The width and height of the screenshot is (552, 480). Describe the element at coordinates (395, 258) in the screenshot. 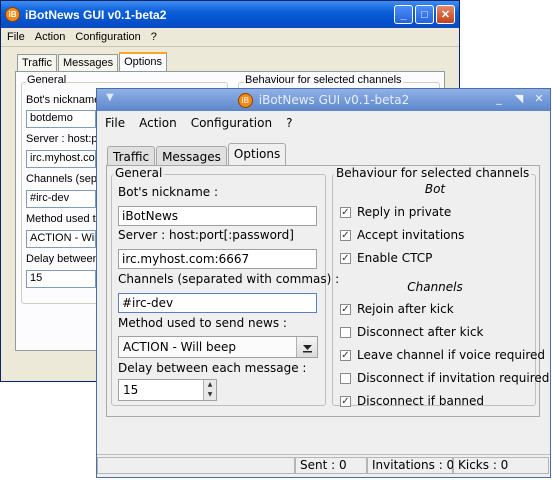

I see `enable-ctcp-label: Enable CTCP` at that location.